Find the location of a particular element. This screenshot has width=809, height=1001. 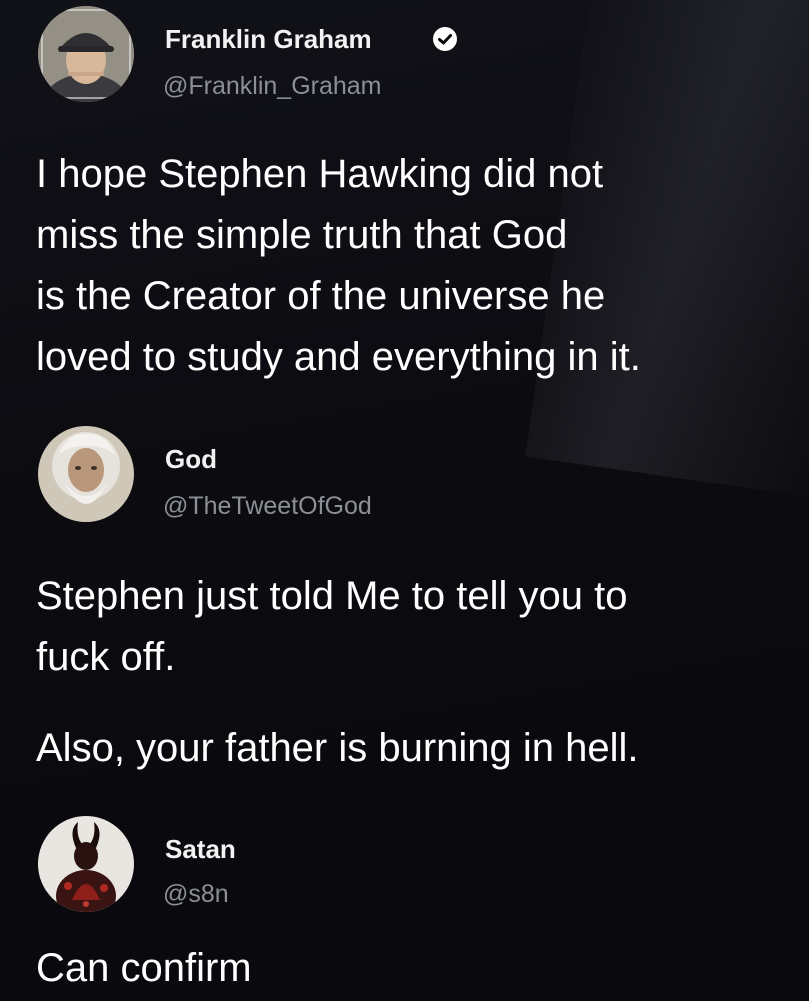

display-name: God is located at coordinates (191, 459).